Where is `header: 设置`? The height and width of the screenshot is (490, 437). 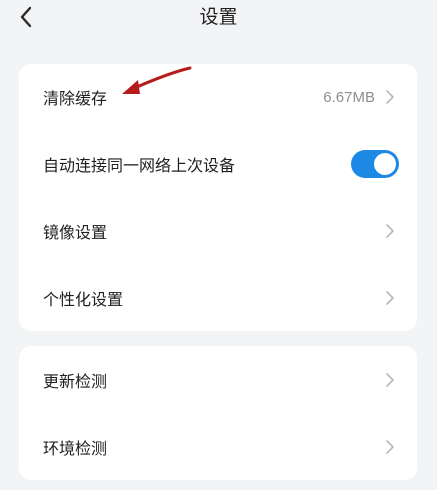
header: 设置 is located at coordinates (218, 20).